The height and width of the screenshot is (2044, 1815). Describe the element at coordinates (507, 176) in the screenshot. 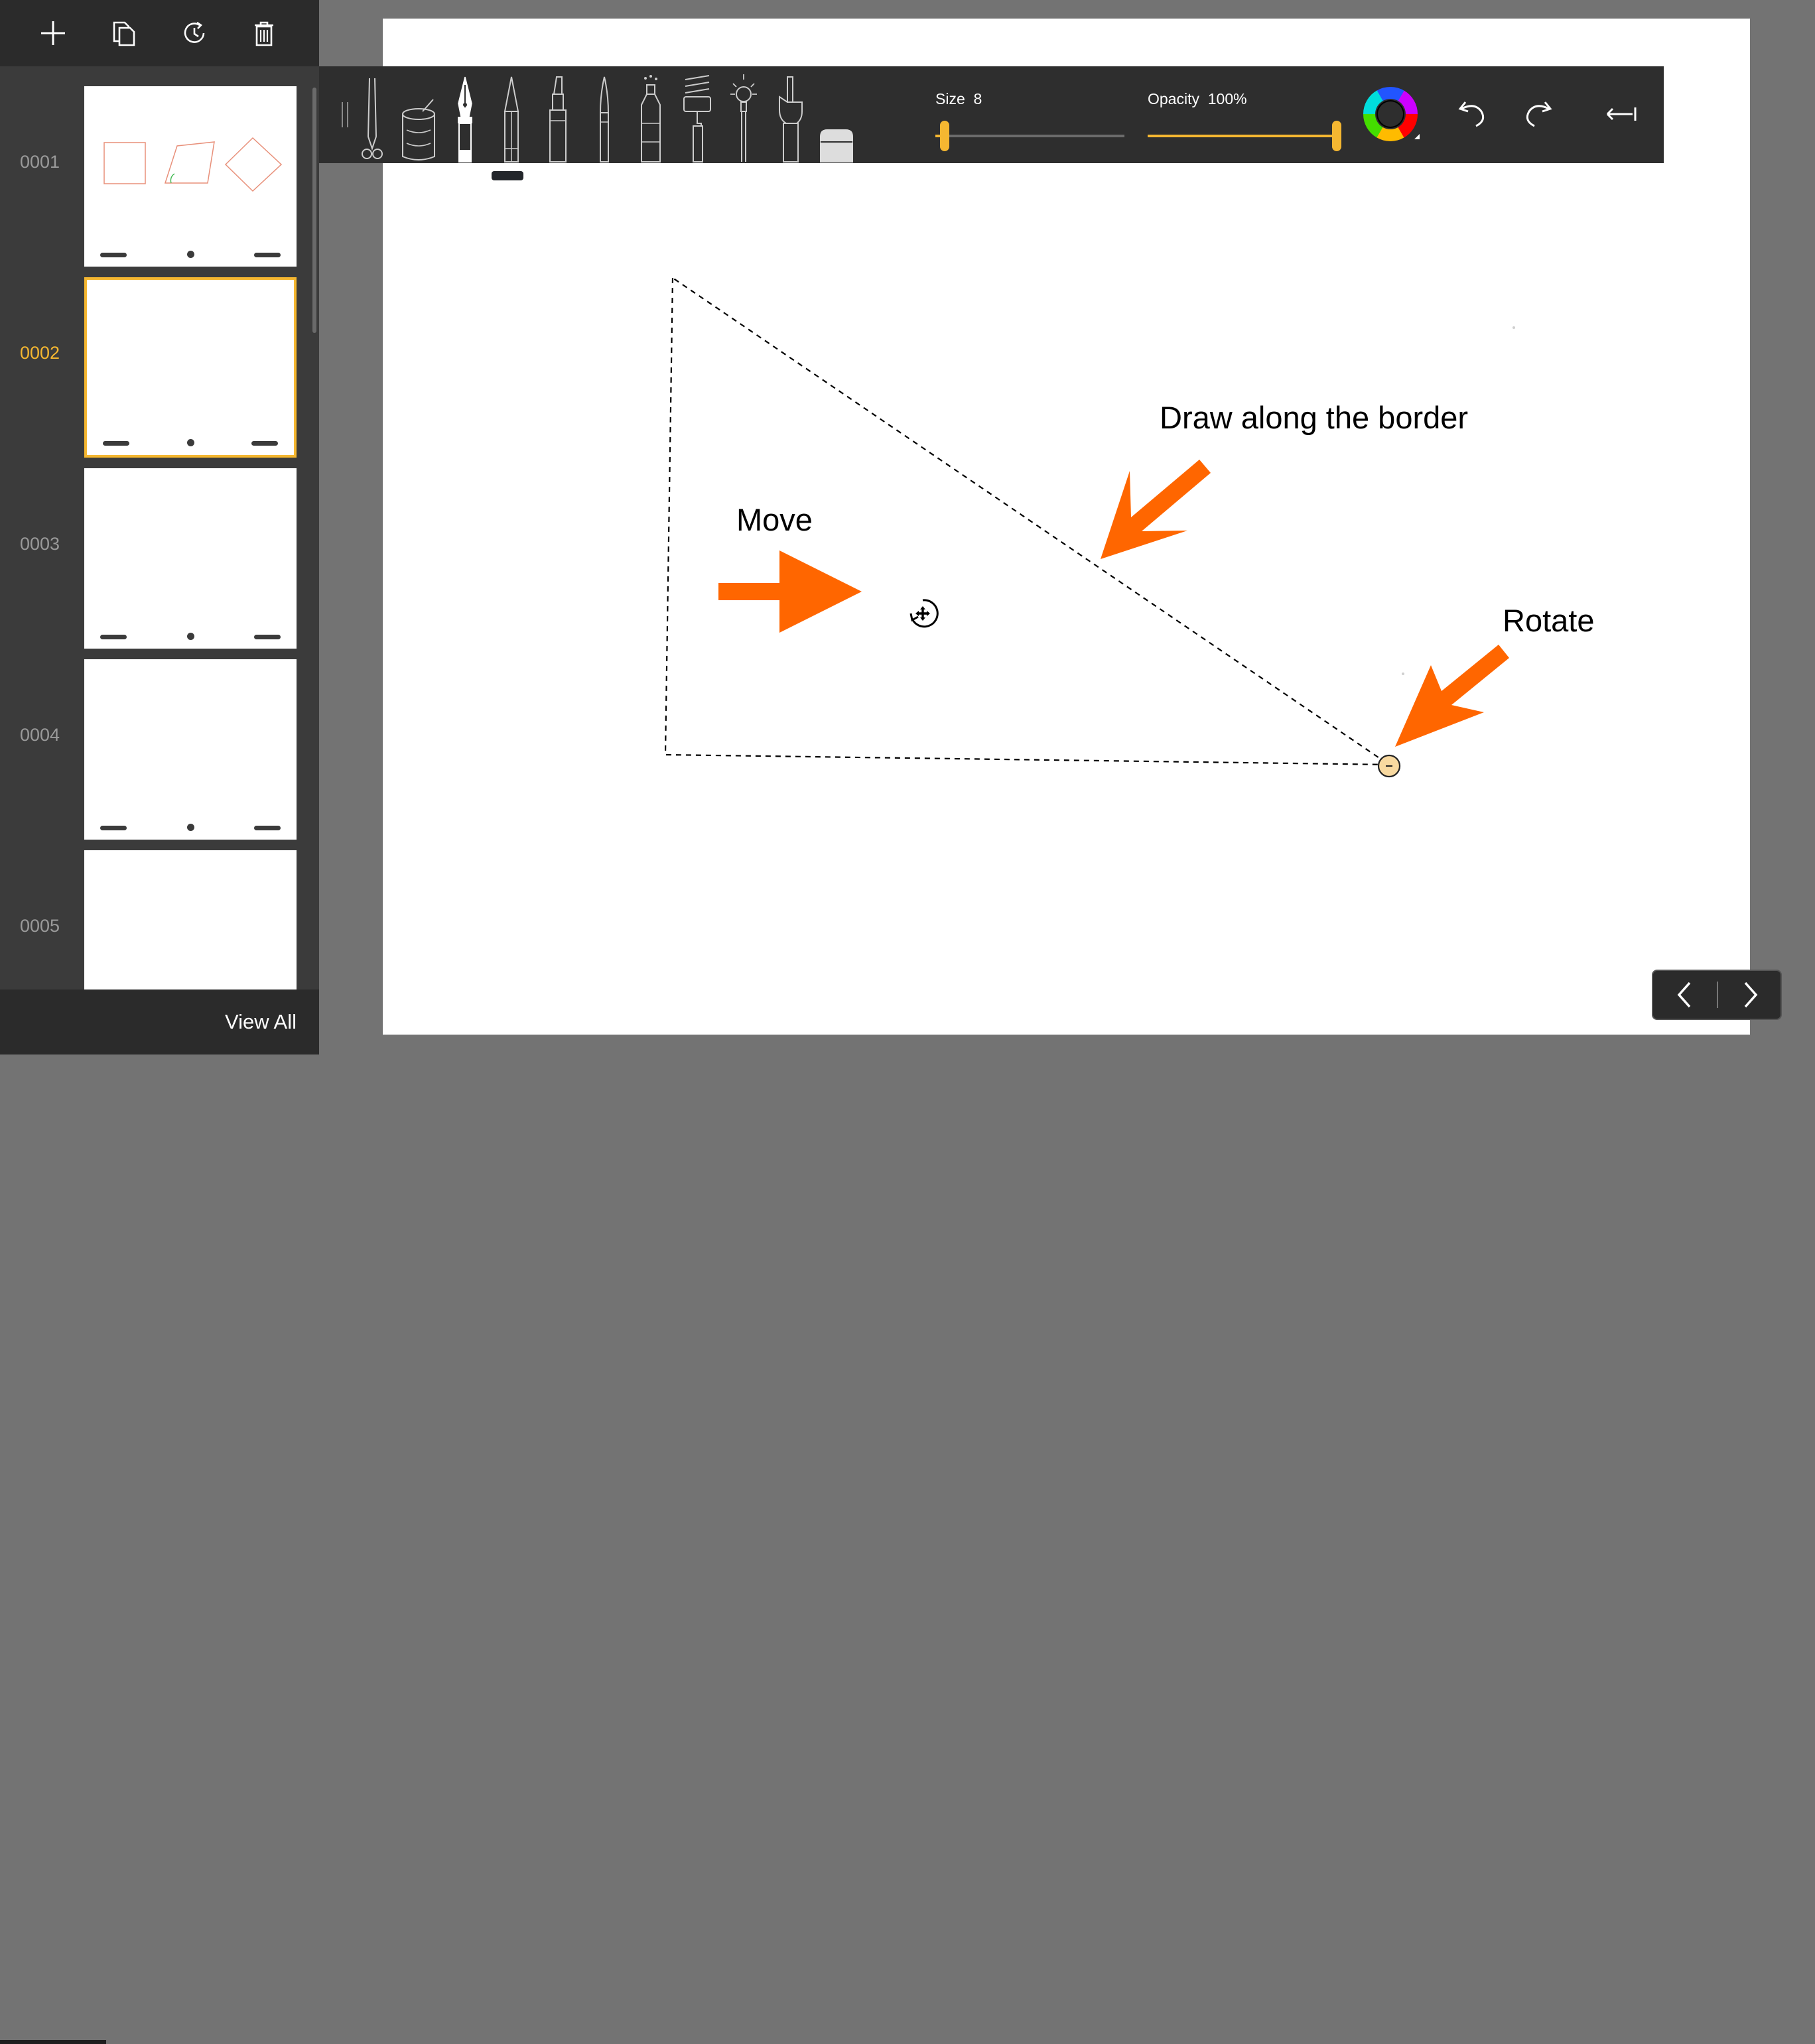

I see `selected-tool-indicator` at that location.